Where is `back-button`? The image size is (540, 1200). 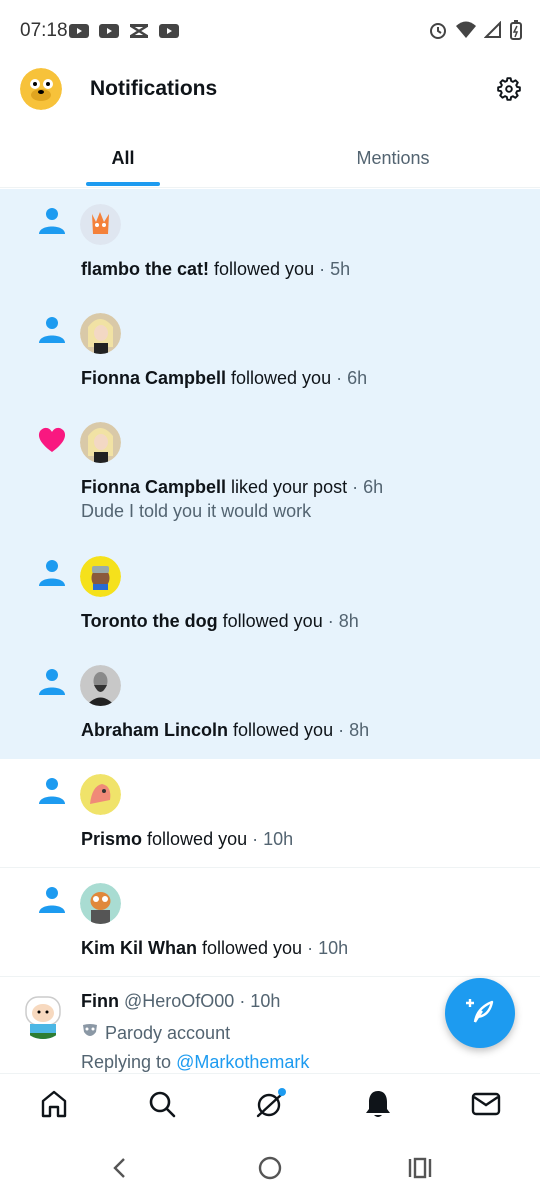
back-button is located at coordinates (119, 1170).